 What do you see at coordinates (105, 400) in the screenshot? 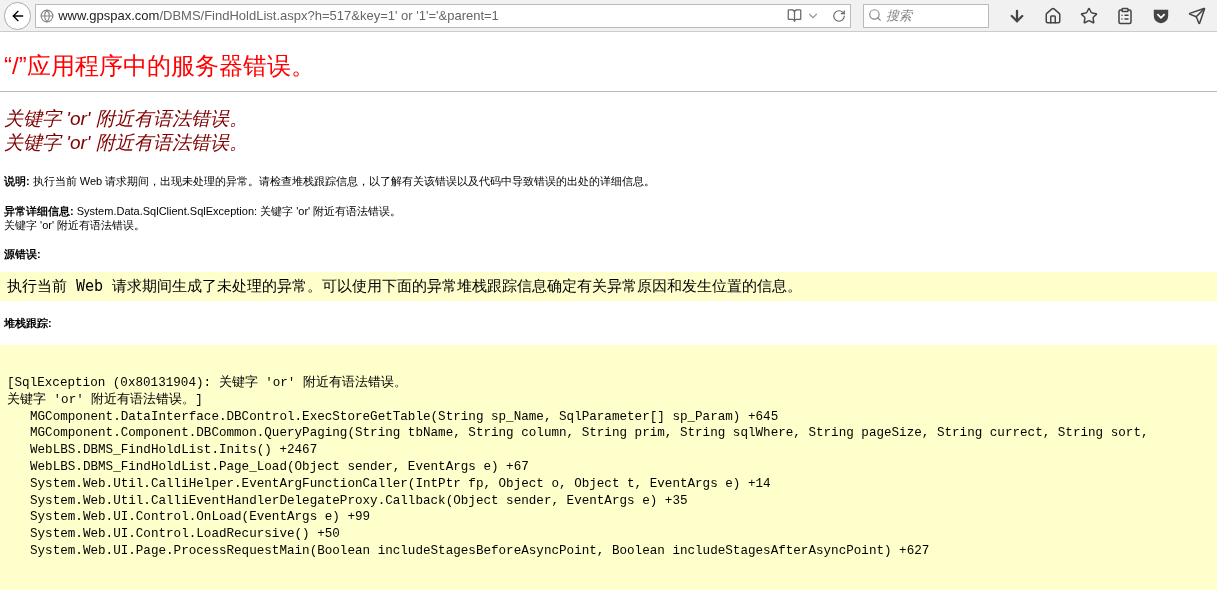
I see `exception-message-line: 关键字 'or' 附近有语法错误。]` at bounding box center [105, 400].